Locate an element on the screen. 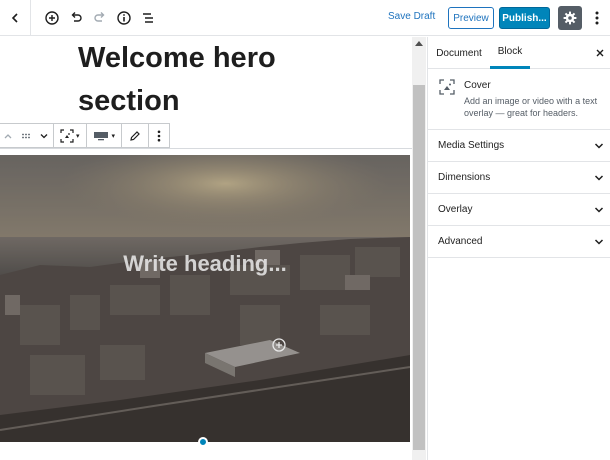 Image resolution: width=610 pixels, height=460 pixels. save-draft-button: Save Draft is located at coordinates (411, 16).